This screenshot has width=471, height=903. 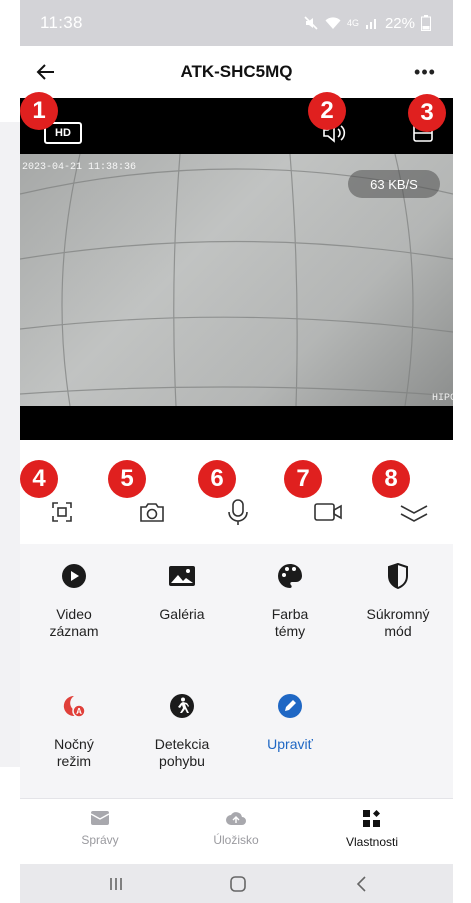 I want to click on more-options-button: •••, so click(x=425, y=72).